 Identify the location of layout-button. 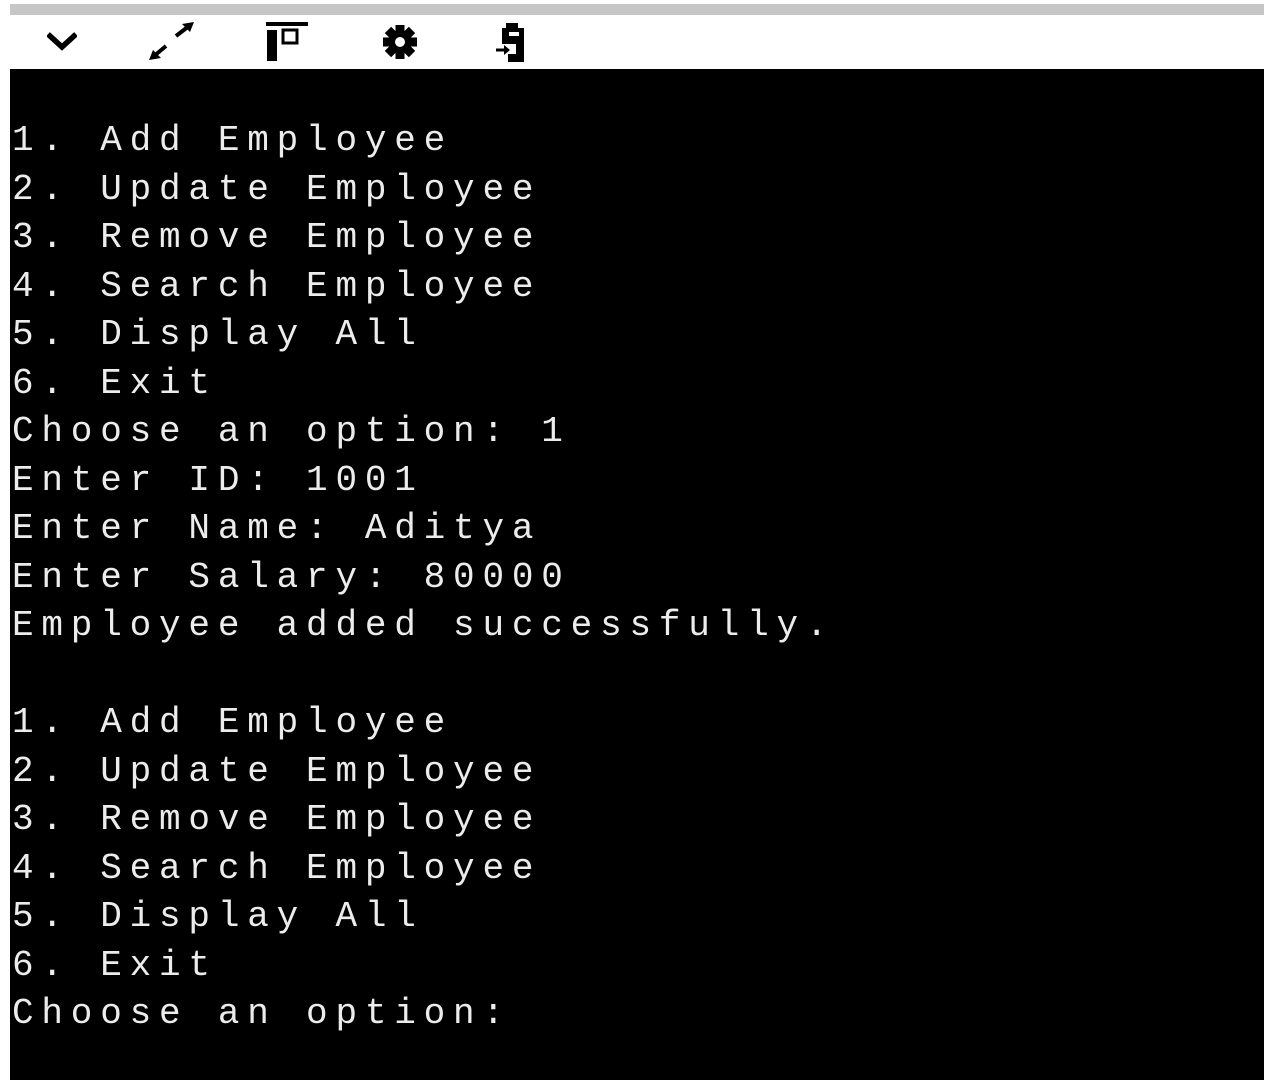
(286, 42).